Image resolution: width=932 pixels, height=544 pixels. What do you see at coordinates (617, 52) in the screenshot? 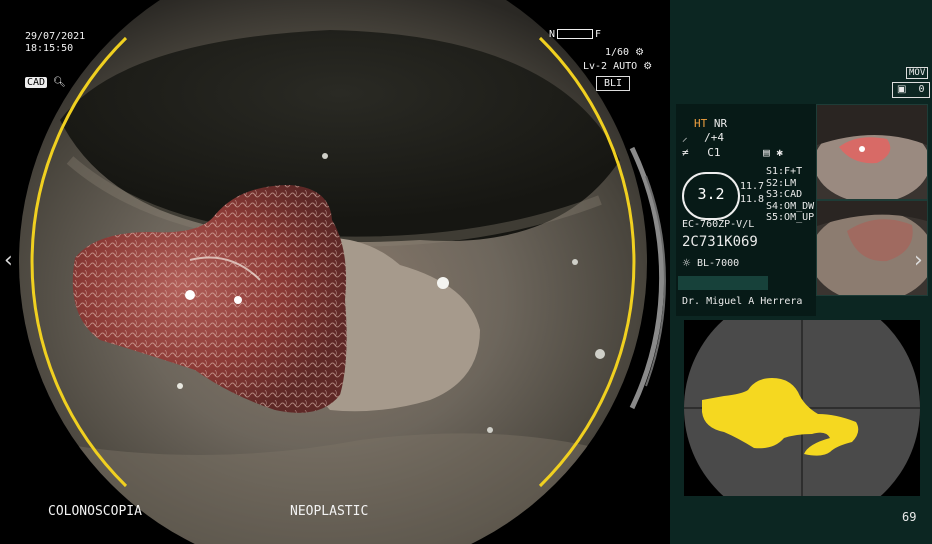
I see `shutter-text: 1/60` at bounding box center [617, 52].